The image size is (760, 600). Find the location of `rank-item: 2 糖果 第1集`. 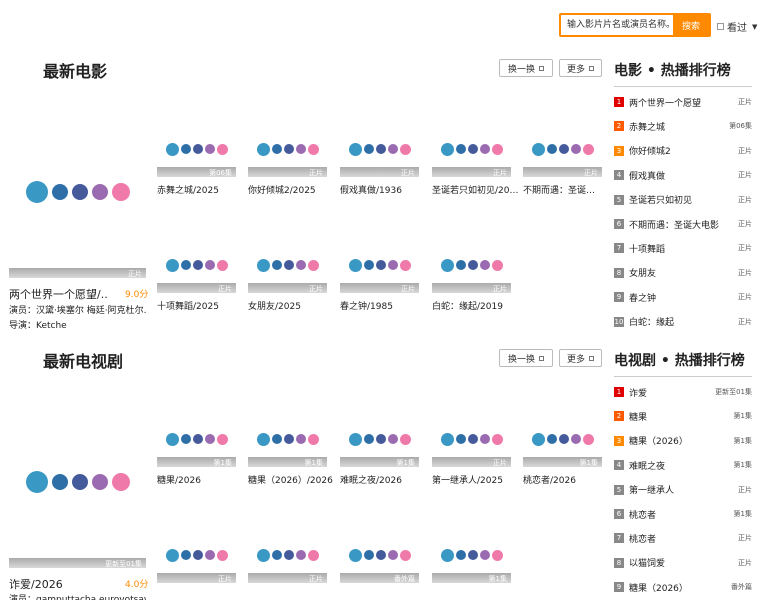

rank-item: 2 糖果 第1集 is located at coordinates (683, 416).